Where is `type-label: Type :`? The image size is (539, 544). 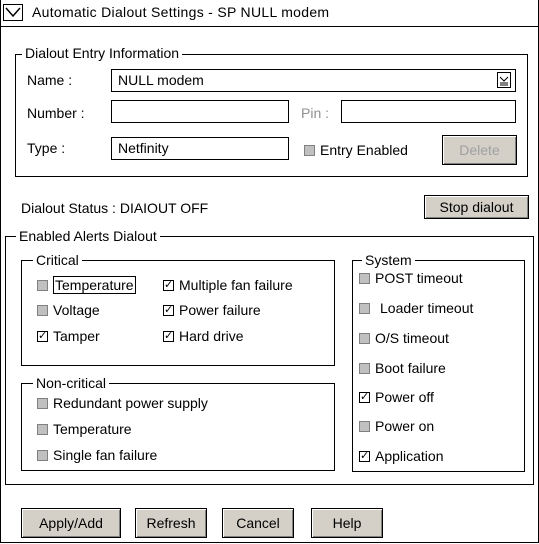
type-label: Type : is located at coordinates (46, 148).